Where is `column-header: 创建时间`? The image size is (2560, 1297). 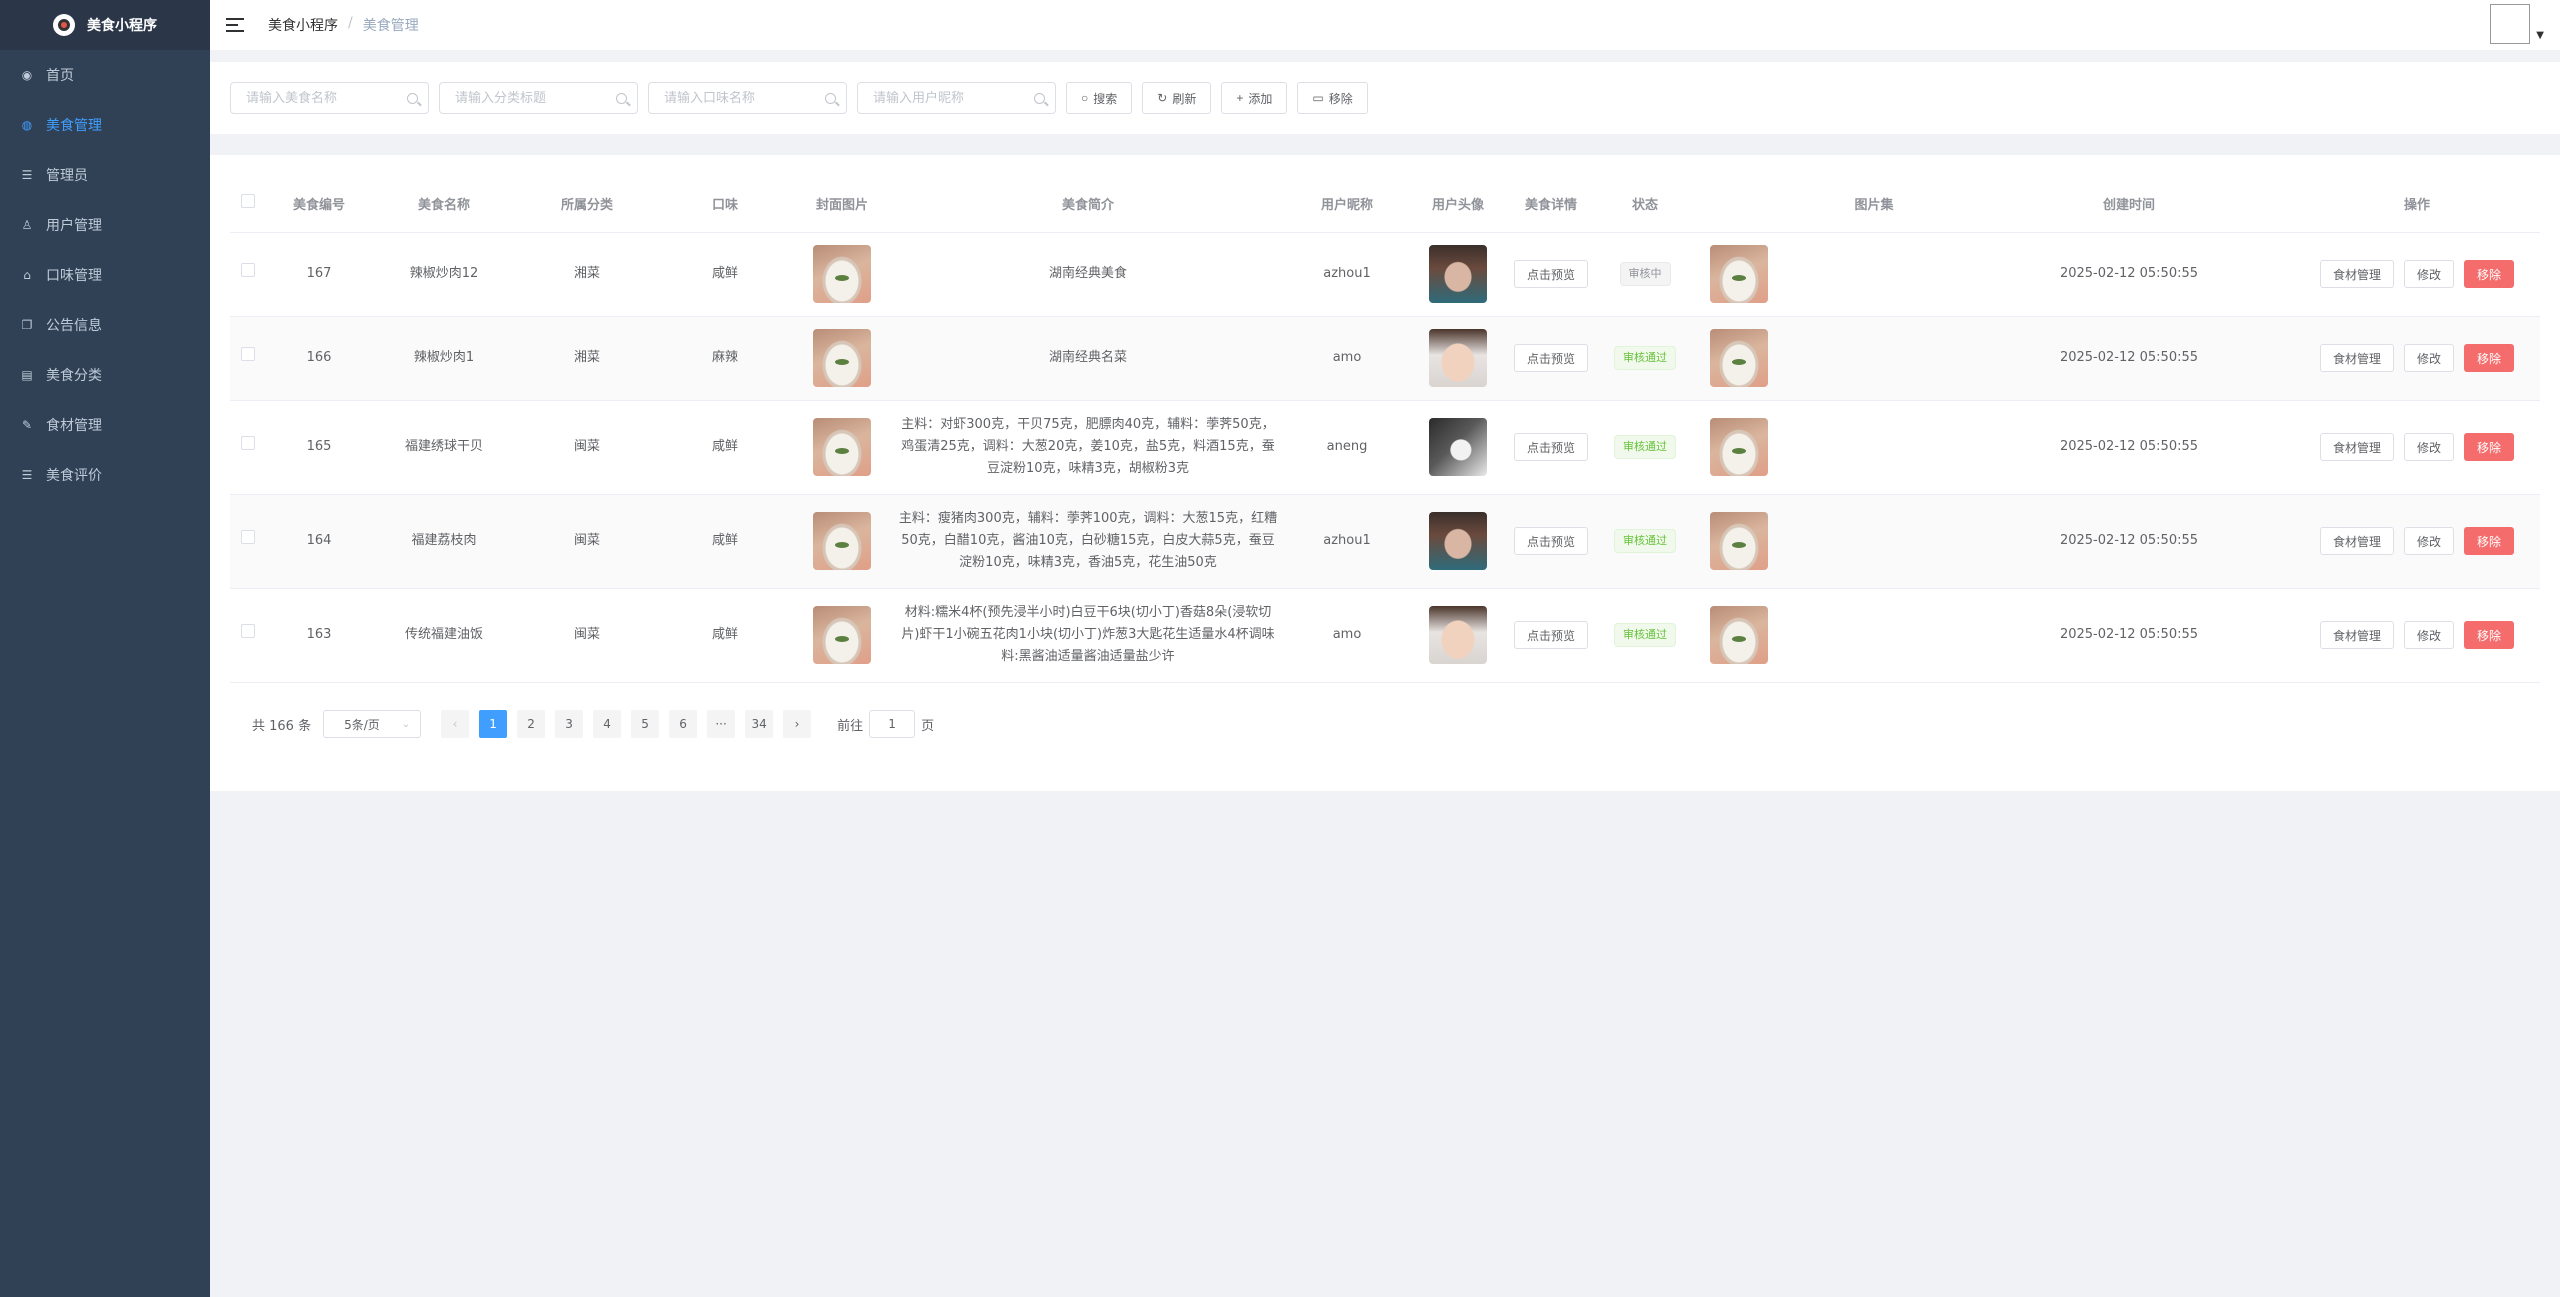 column-header: 创建时间 is located at coordinates (2129, 204).